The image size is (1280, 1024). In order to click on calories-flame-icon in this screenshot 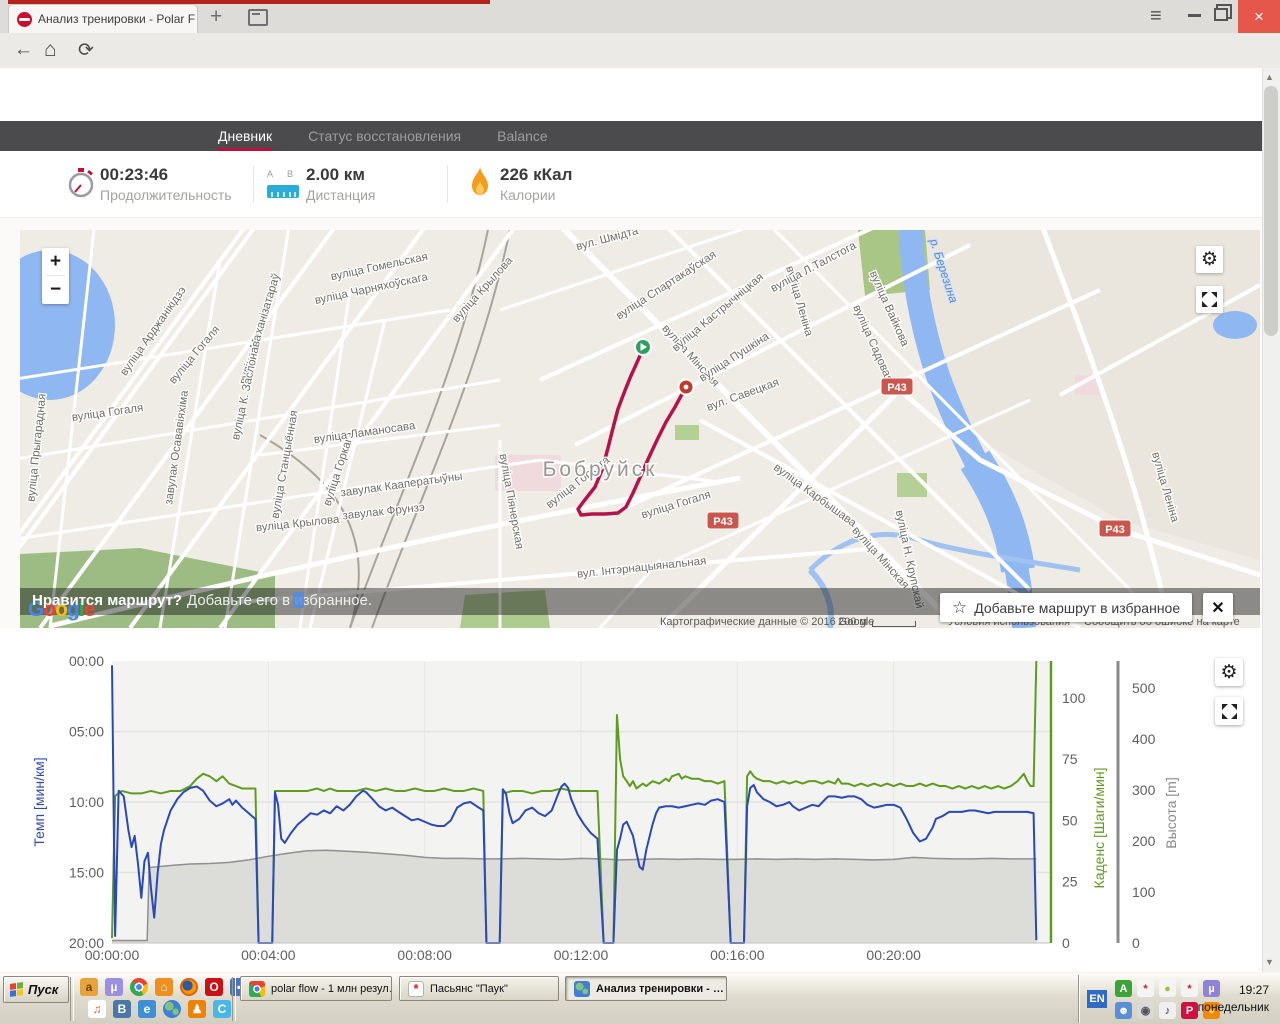, I will do `click(480, 180)`.